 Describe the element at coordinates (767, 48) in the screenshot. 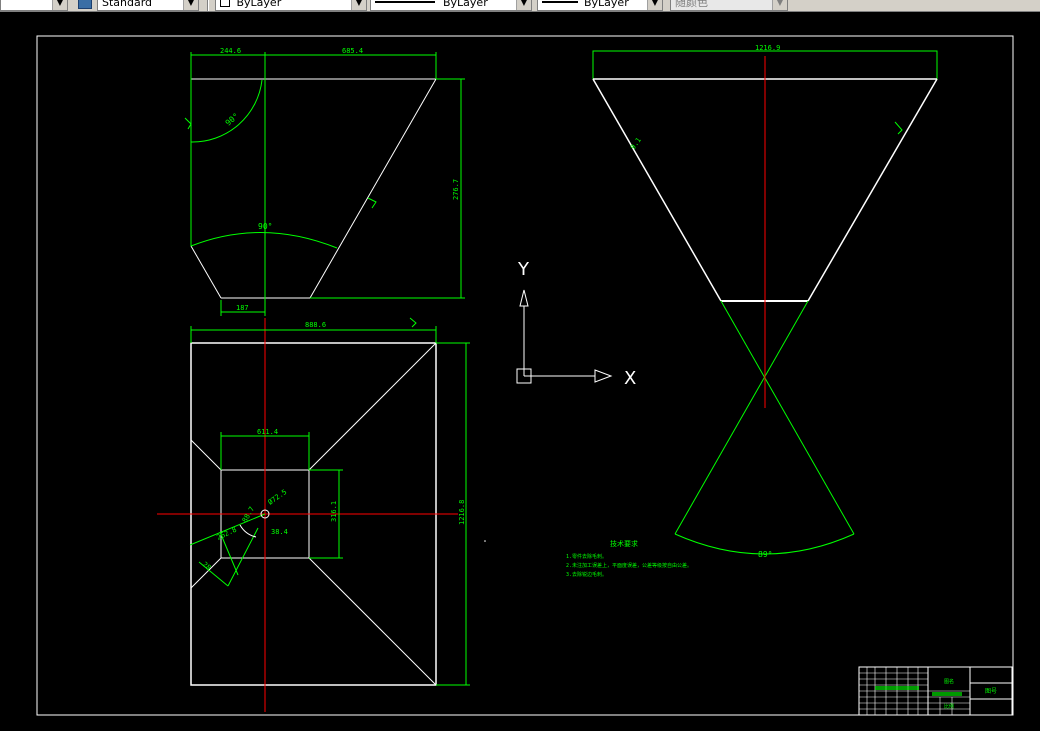

I see `dim-cone-top: 1216.9` at that location.